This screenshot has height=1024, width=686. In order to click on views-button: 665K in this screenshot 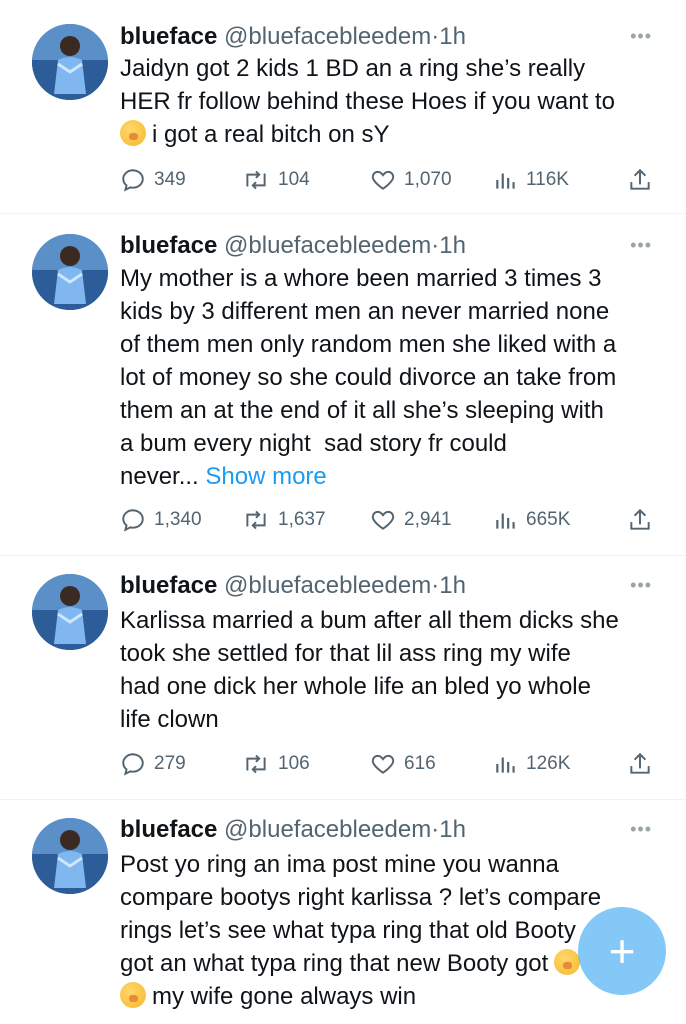, I will do `click(532, 520)`.